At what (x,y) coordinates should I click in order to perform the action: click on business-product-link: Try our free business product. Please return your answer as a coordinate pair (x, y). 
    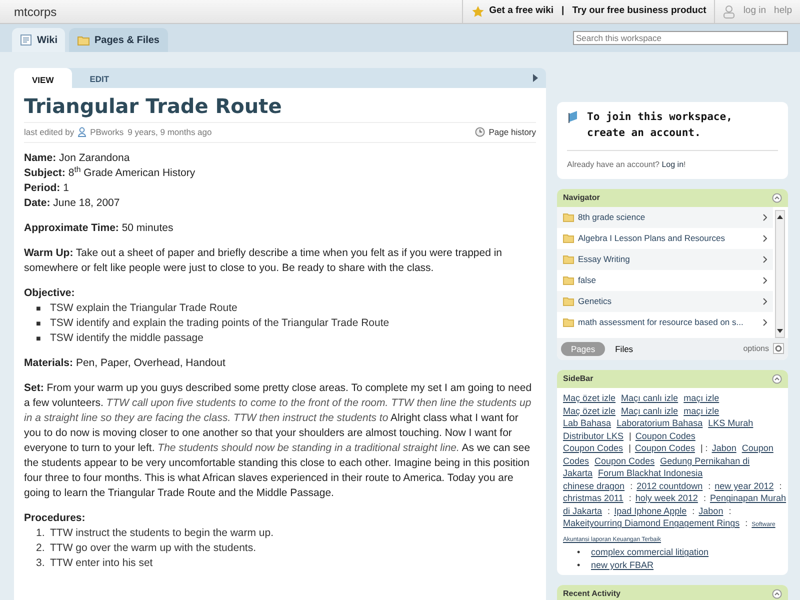
    Looking at the image, I should click on (639, 11).